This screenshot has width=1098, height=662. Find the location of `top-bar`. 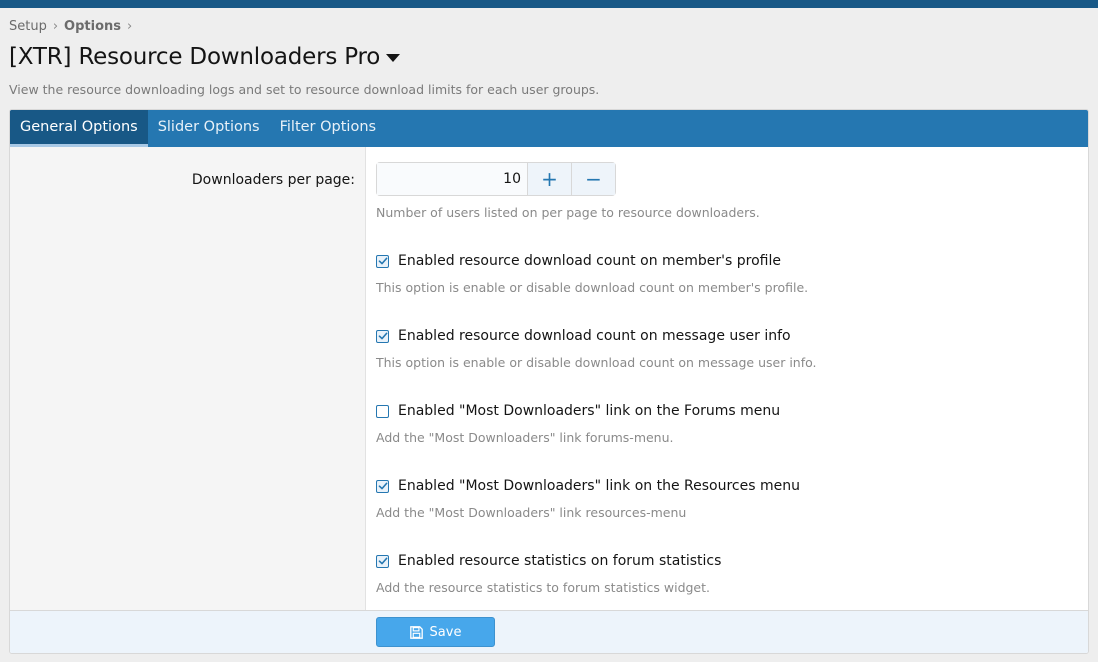

top-bar is located at coordinates (549, 4).